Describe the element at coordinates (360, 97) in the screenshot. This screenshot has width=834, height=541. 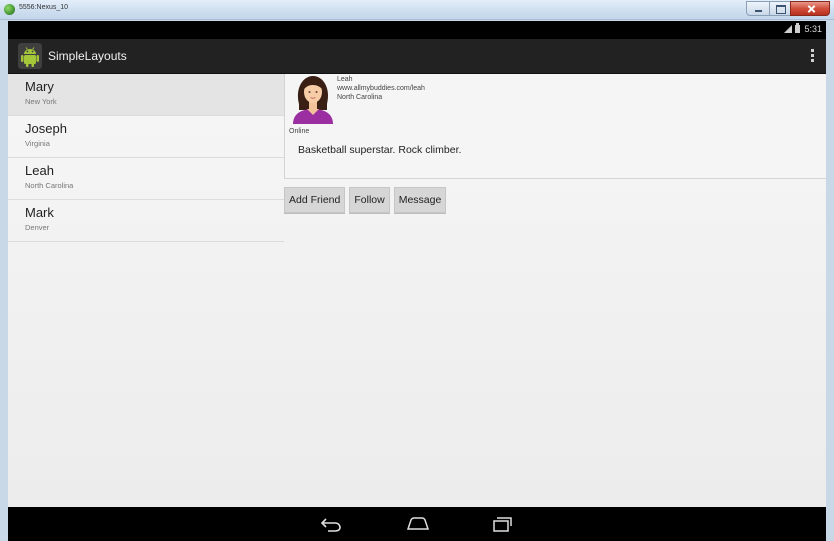
I see `detail-location: North Carolina` at that location.